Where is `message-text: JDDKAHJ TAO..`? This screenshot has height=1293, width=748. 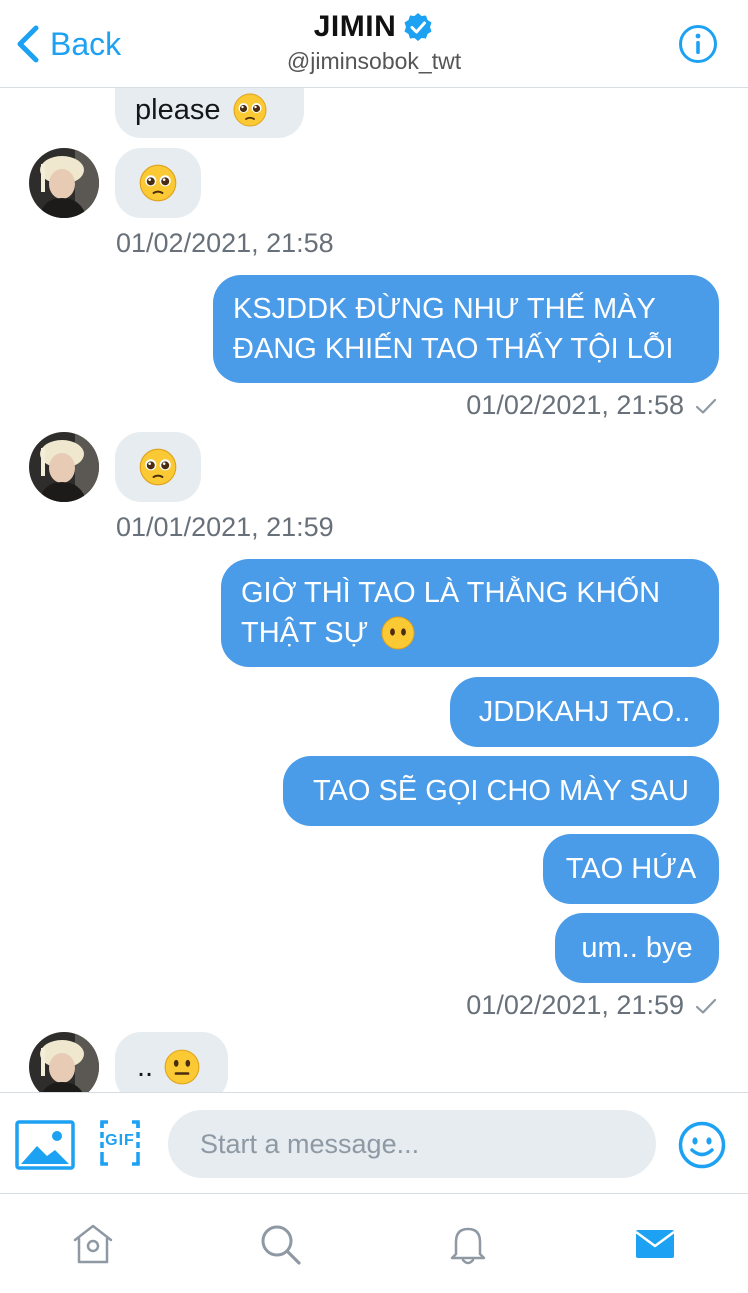 message-text: JDDKAHJ TAO.. is located at coordinates (584, 712).